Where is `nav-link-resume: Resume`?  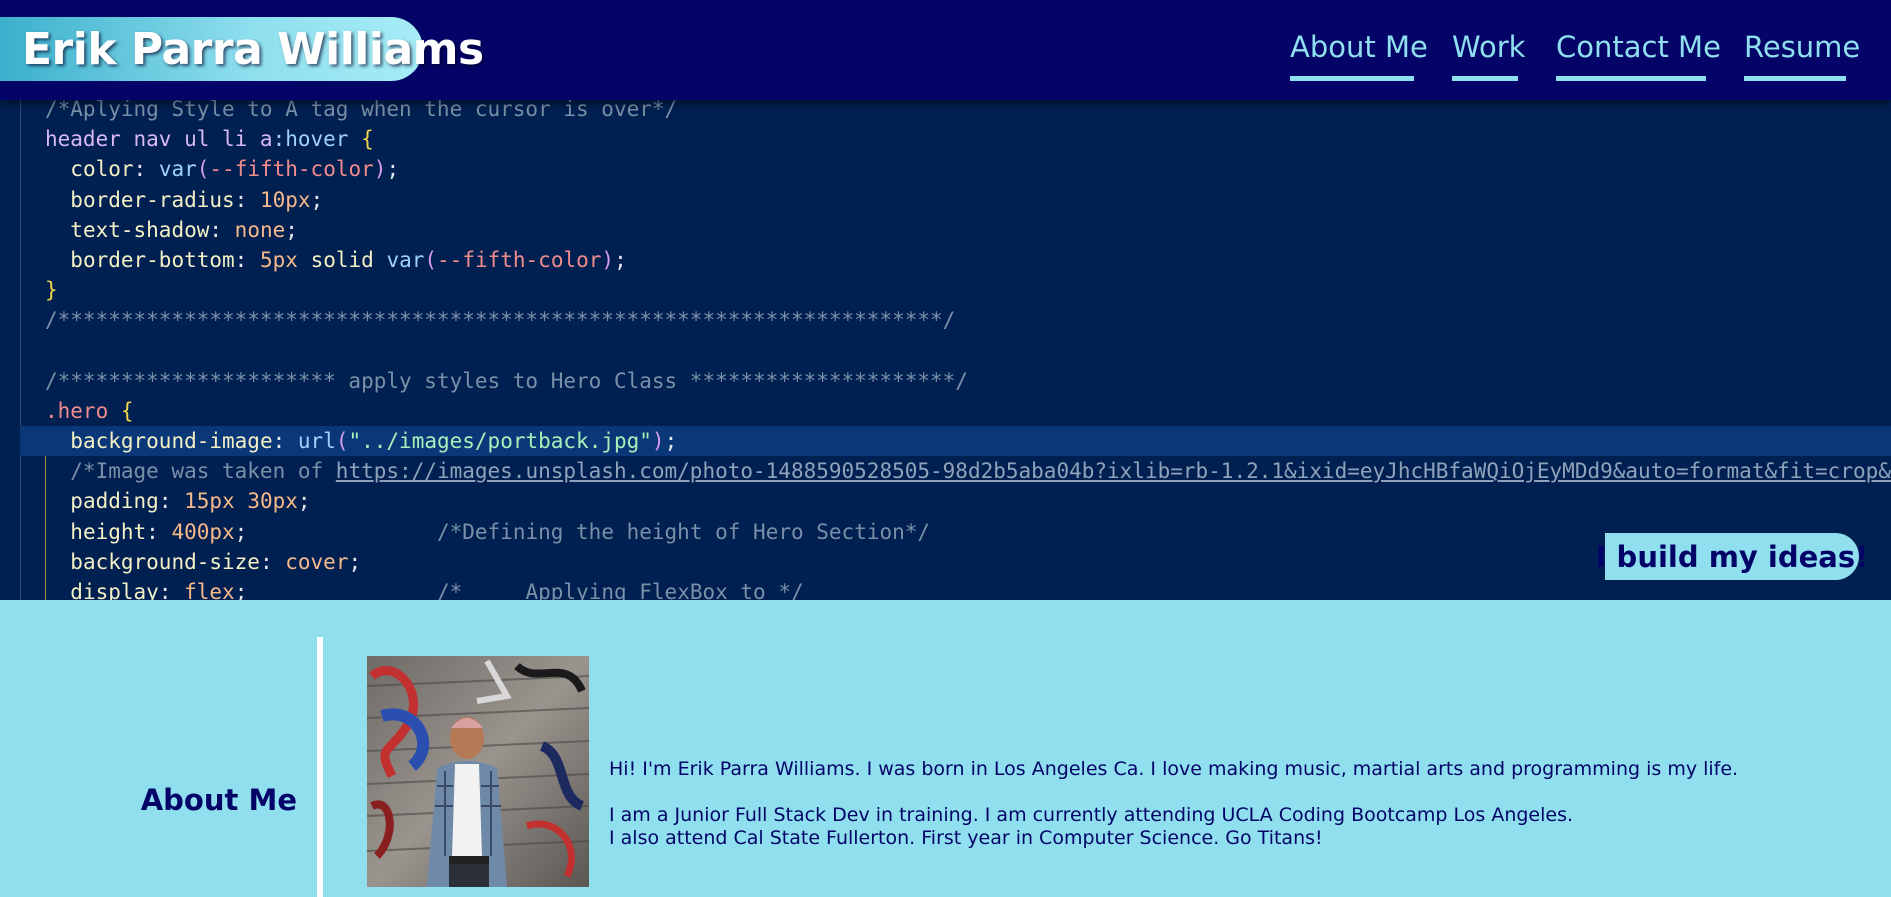 nav-link-resume: Resume is located at coordinates (1802, 53).